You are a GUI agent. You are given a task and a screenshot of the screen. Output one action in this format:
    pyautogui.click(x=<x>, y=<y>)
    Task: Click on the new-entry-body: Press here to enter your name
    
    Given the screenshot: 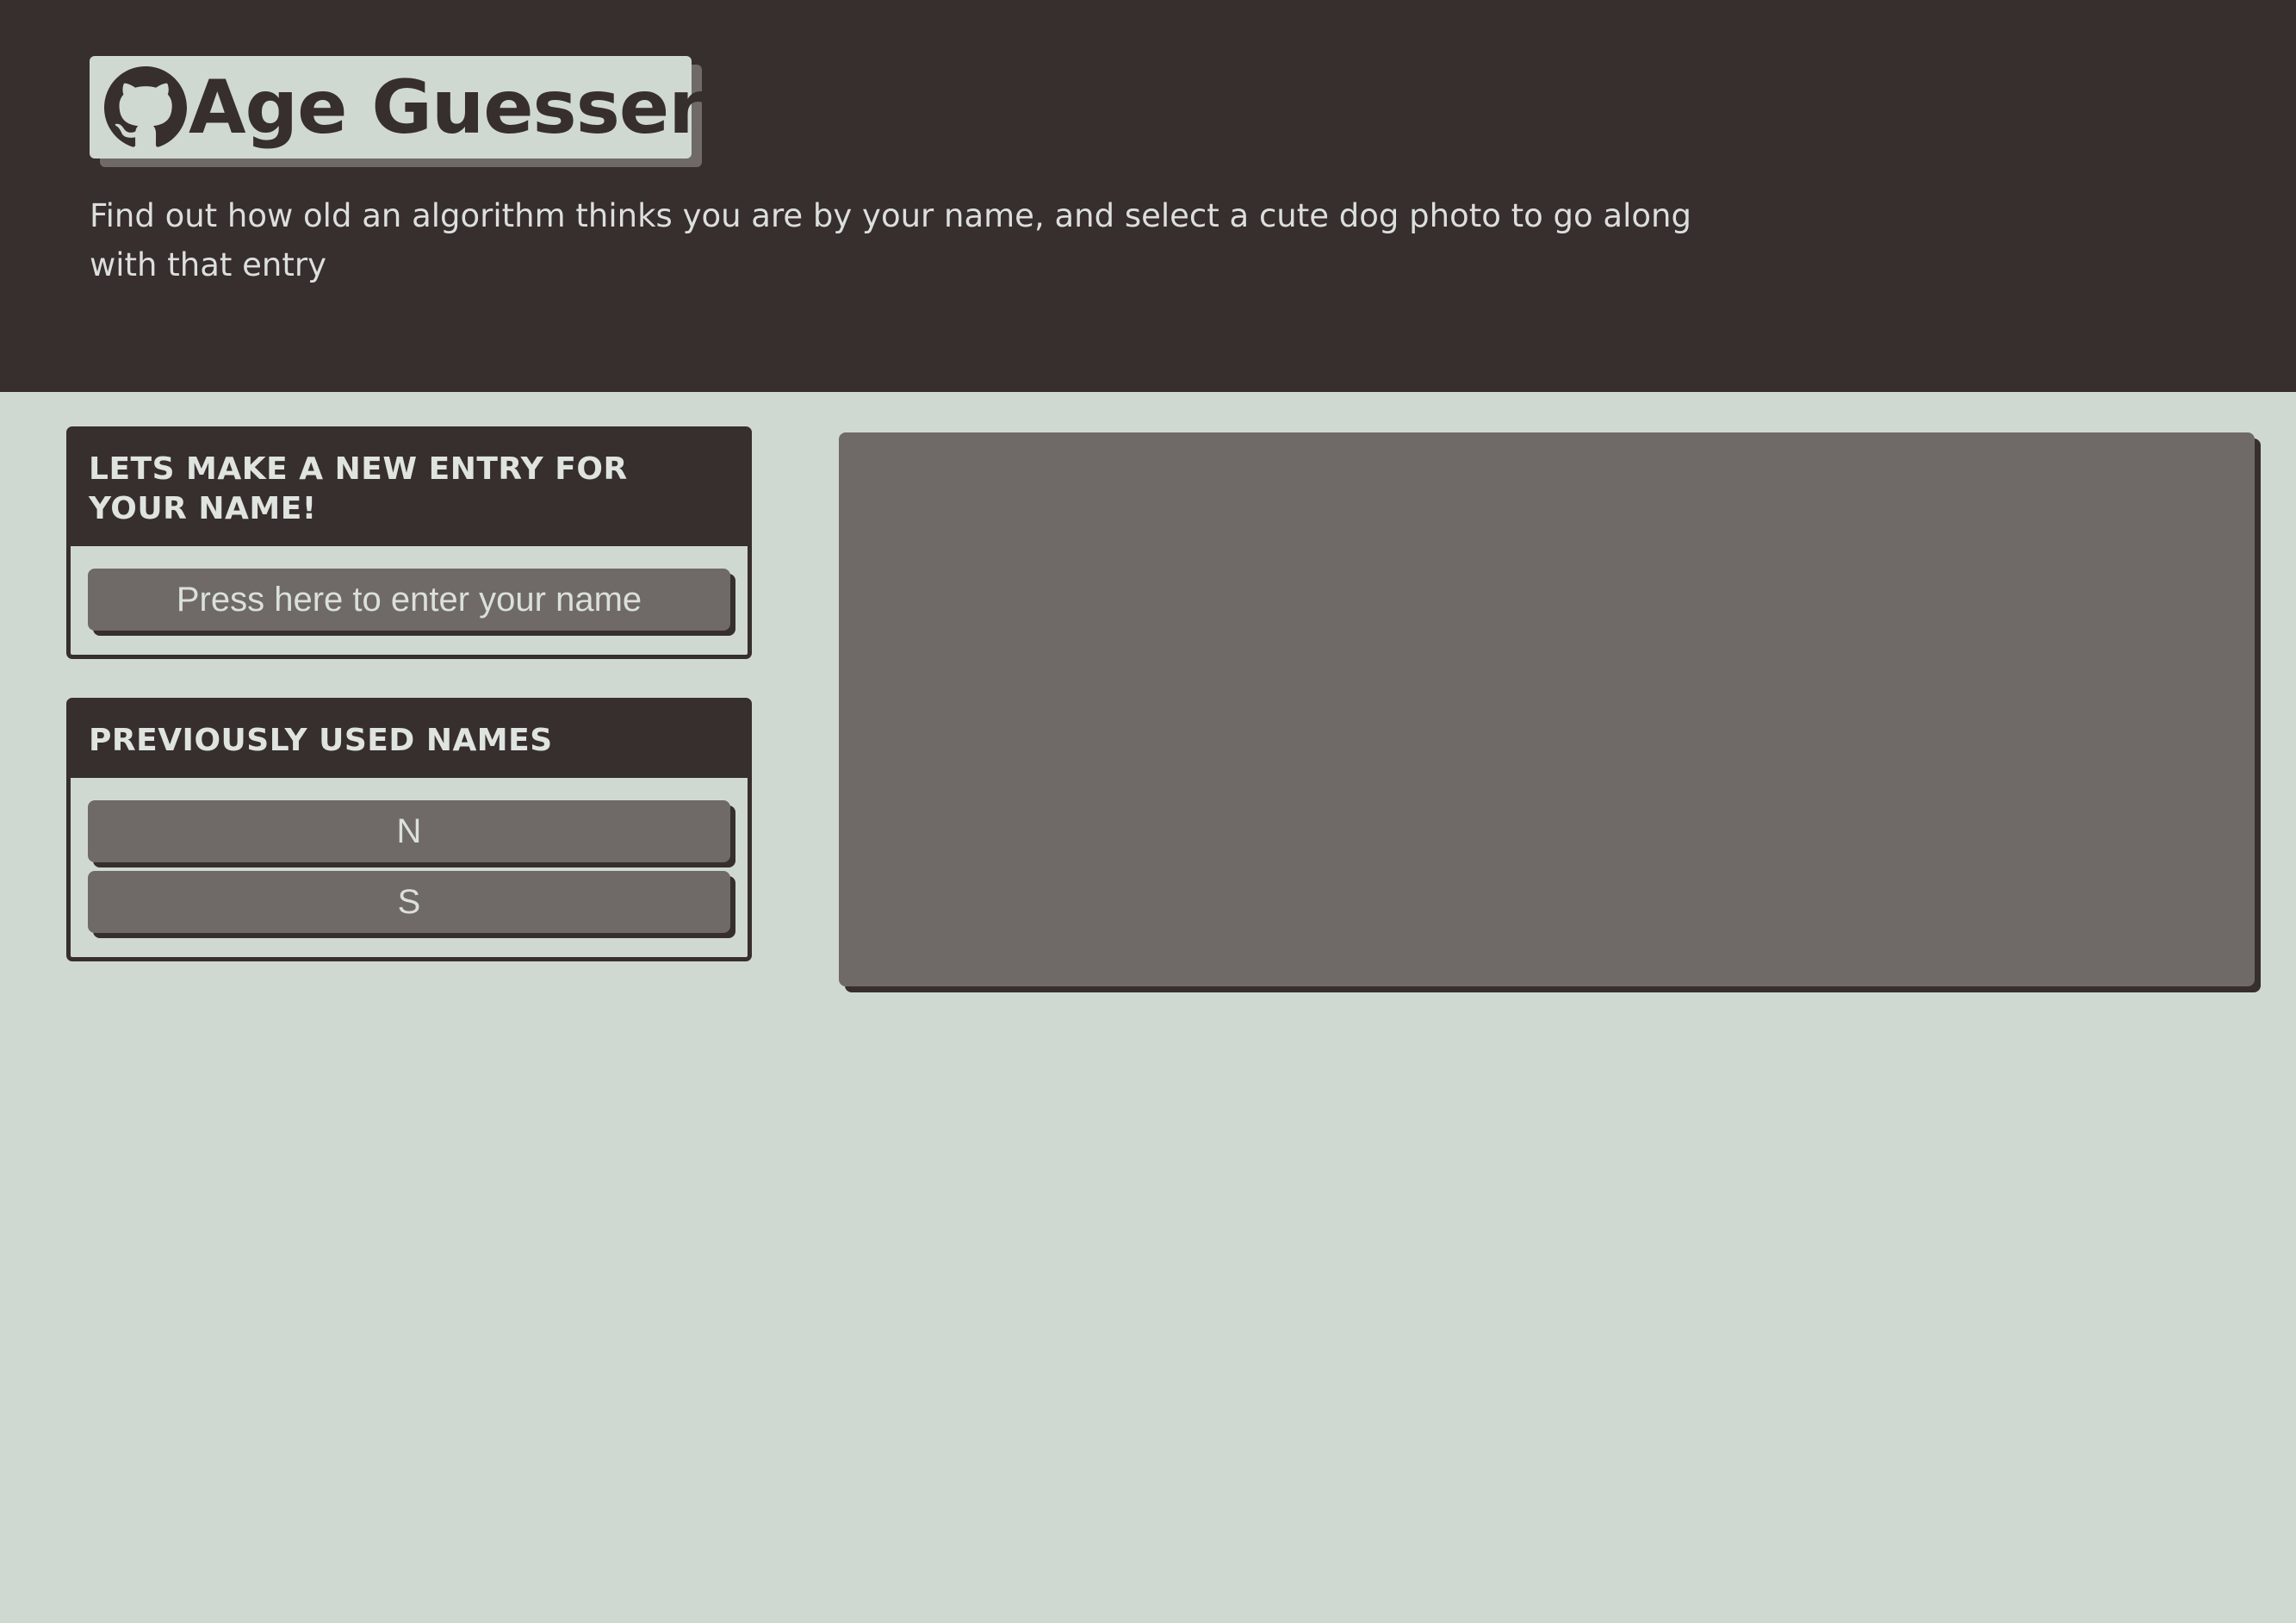 What is the action you would take?
    pyautogui.click(x=409, y=600)
    